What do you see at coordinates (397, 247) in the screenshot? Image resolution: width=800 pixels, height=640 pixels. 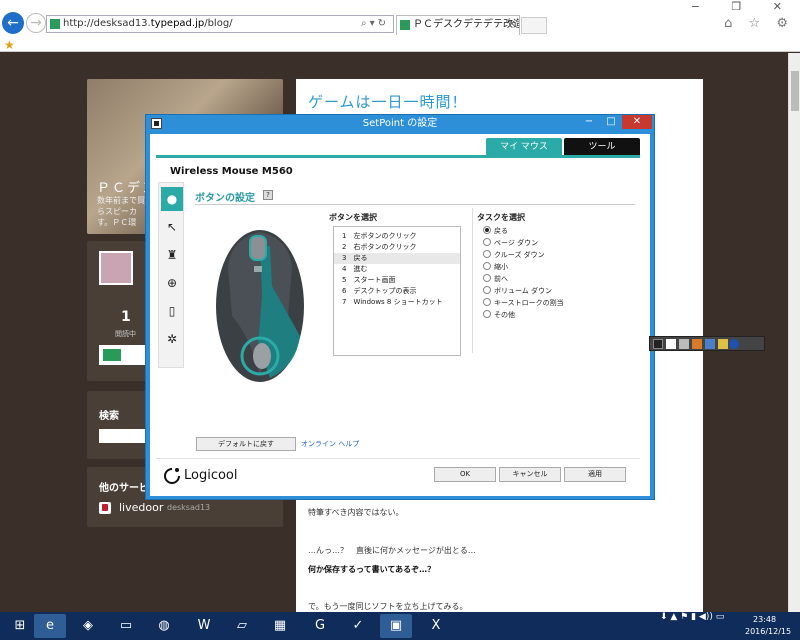 I see `list-item: 2 右ボタンのクリック` at bounding box center [397, 247].